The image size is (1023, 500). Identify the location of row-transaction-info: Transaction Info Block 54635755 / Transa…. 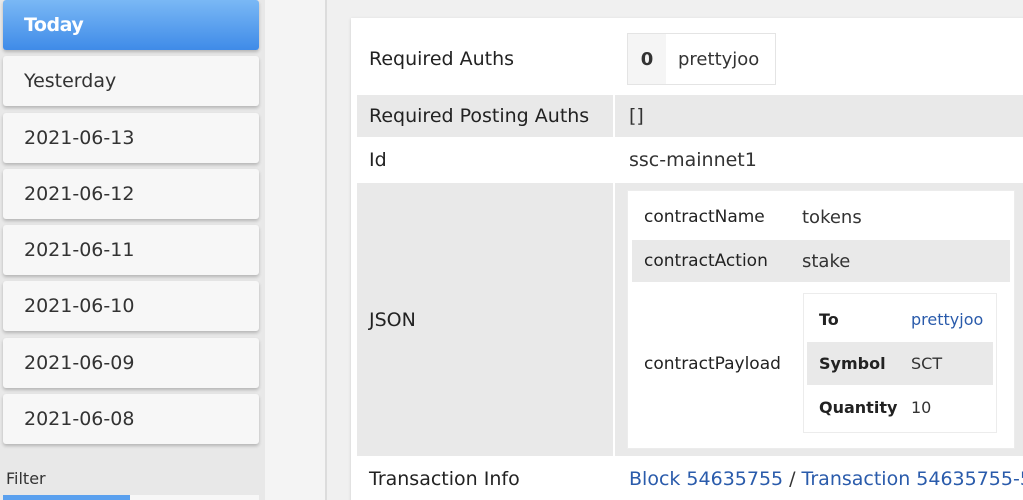
(690, 479).